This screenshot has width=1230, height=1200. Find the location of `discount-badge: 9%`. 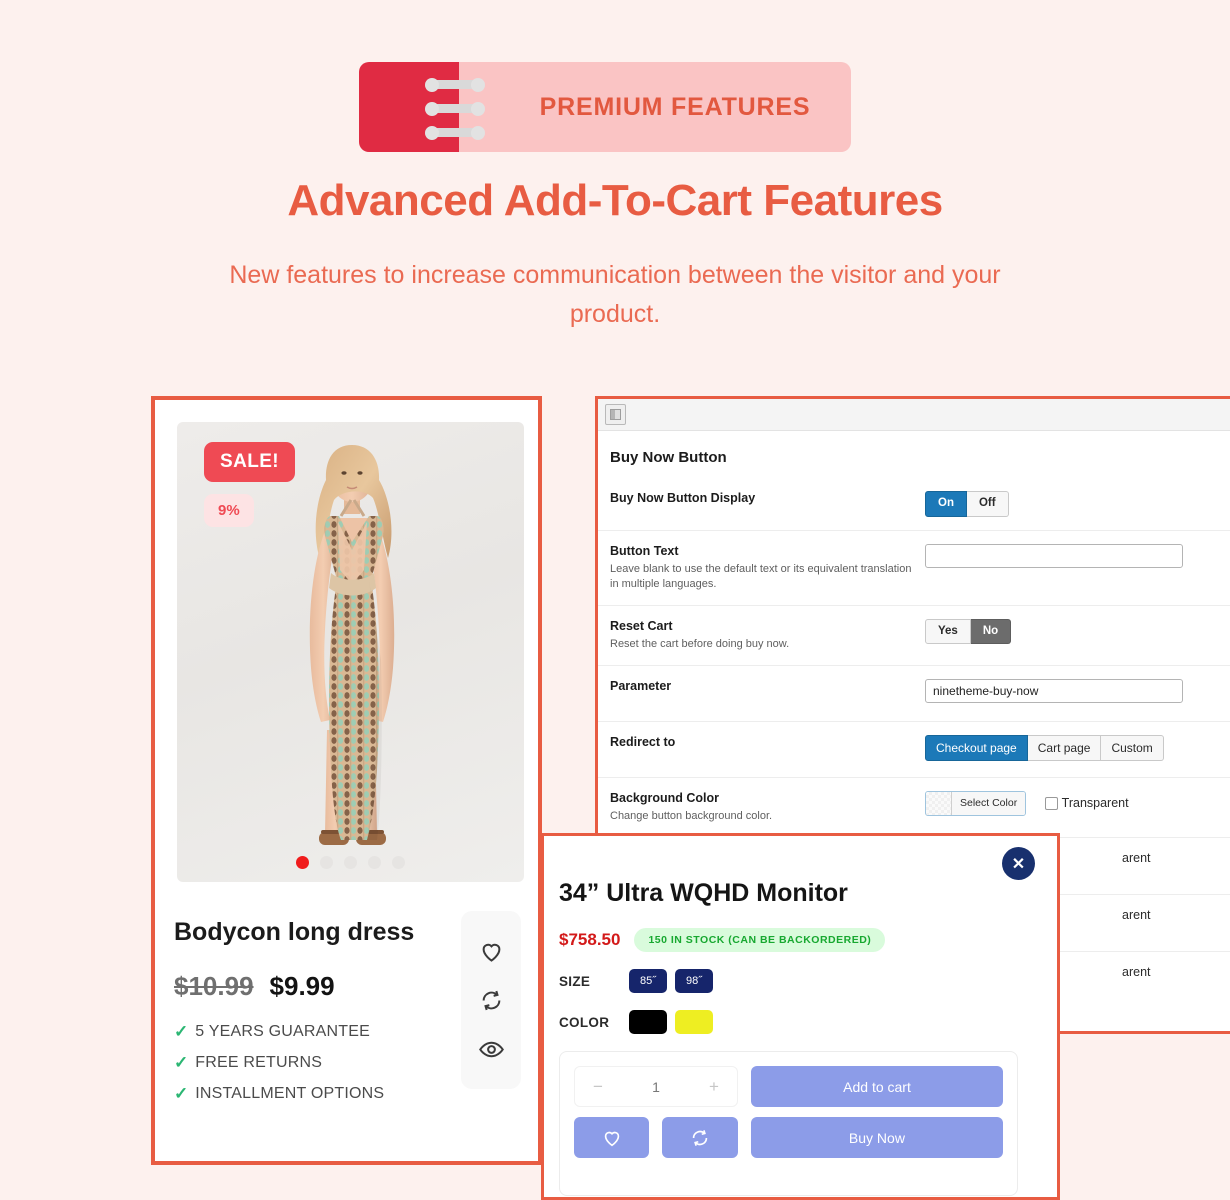

discount-badge: 9% is located at coordinates (229, 510).